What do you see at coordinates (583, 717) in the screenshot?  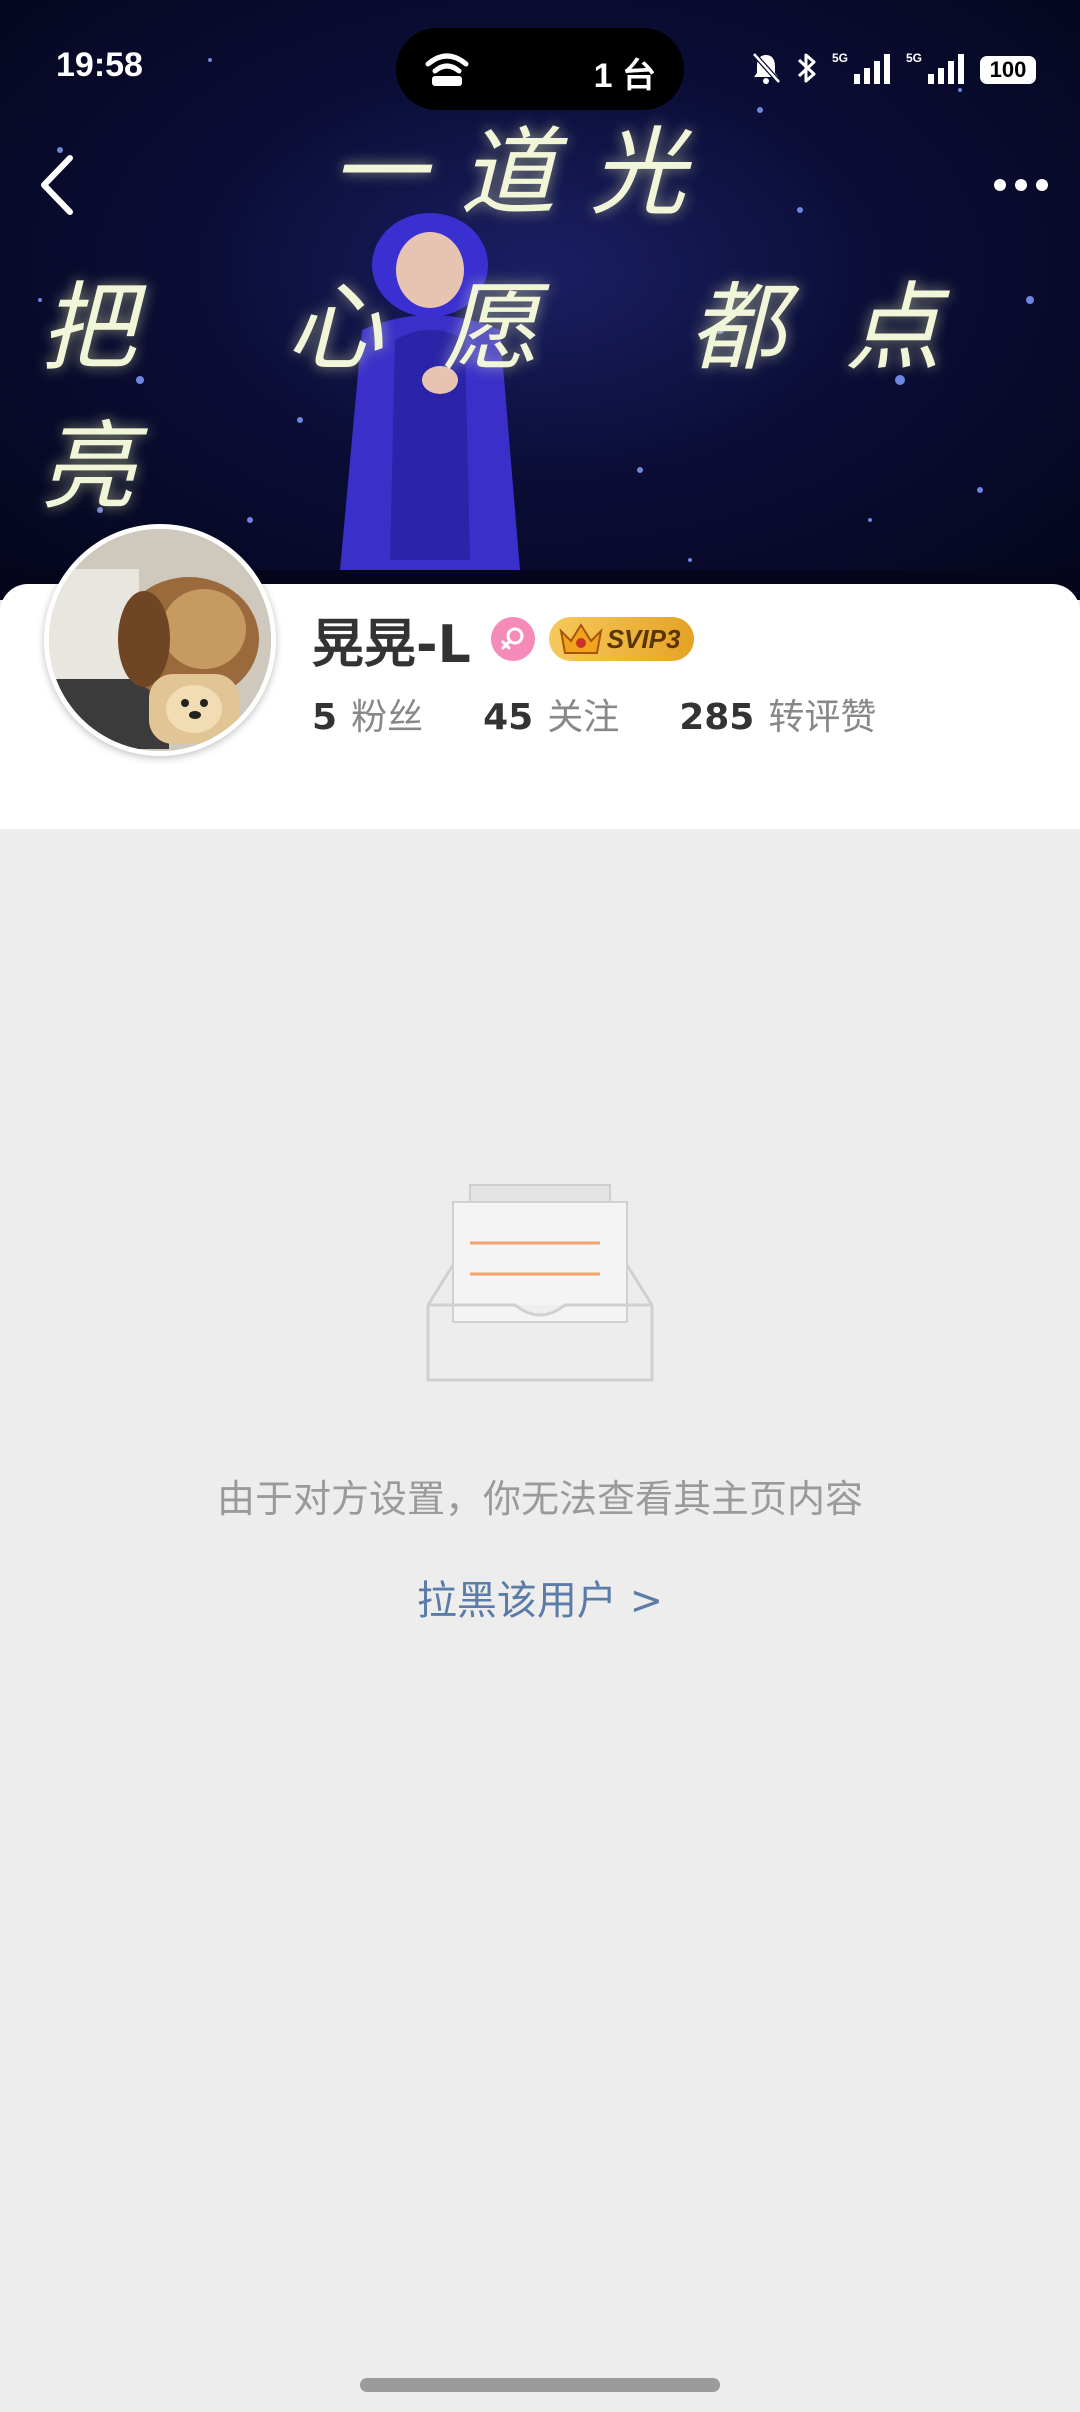 I see `stat-label: 关注` at bounding box center [583, 717].